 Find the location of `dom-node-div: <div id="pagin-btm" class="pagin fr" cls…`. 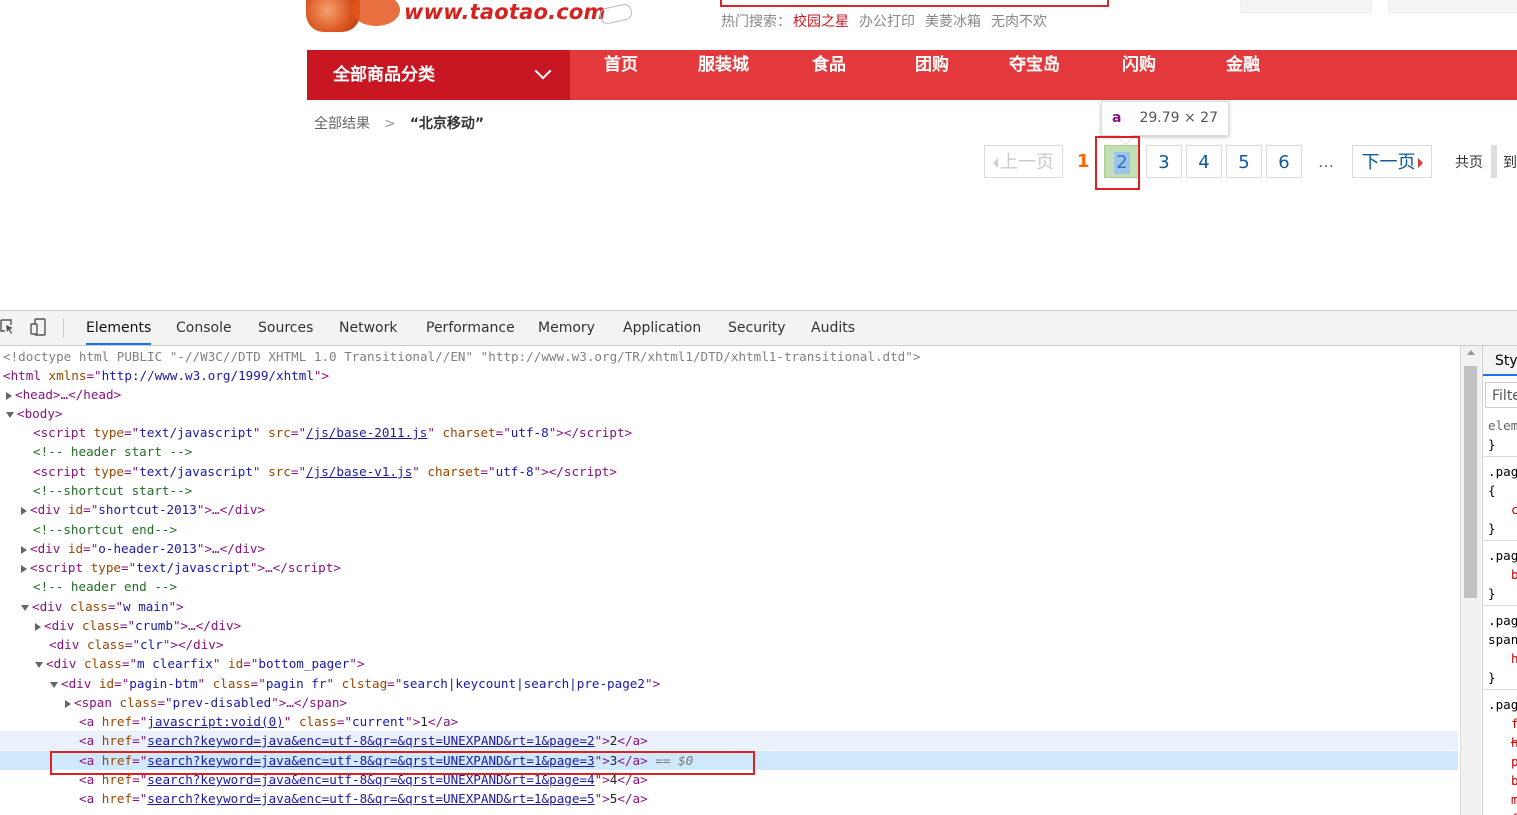

dom-node-div: <div id="pagin-btm" class="pagin fr" cls… is located at coordinates (355, 683).